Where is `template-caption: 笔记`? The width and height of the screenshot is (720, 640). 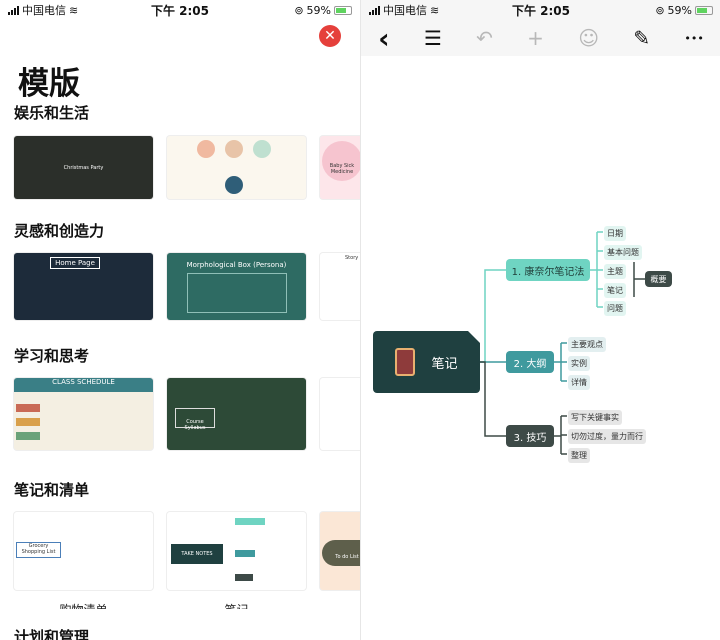 template-caption: 笔记 is located at coordinates (236, 605).